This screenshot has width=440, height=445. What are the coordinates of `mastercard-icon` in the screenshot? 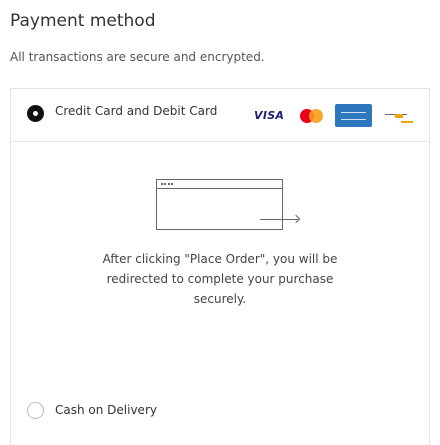 It's located at (312, 116).